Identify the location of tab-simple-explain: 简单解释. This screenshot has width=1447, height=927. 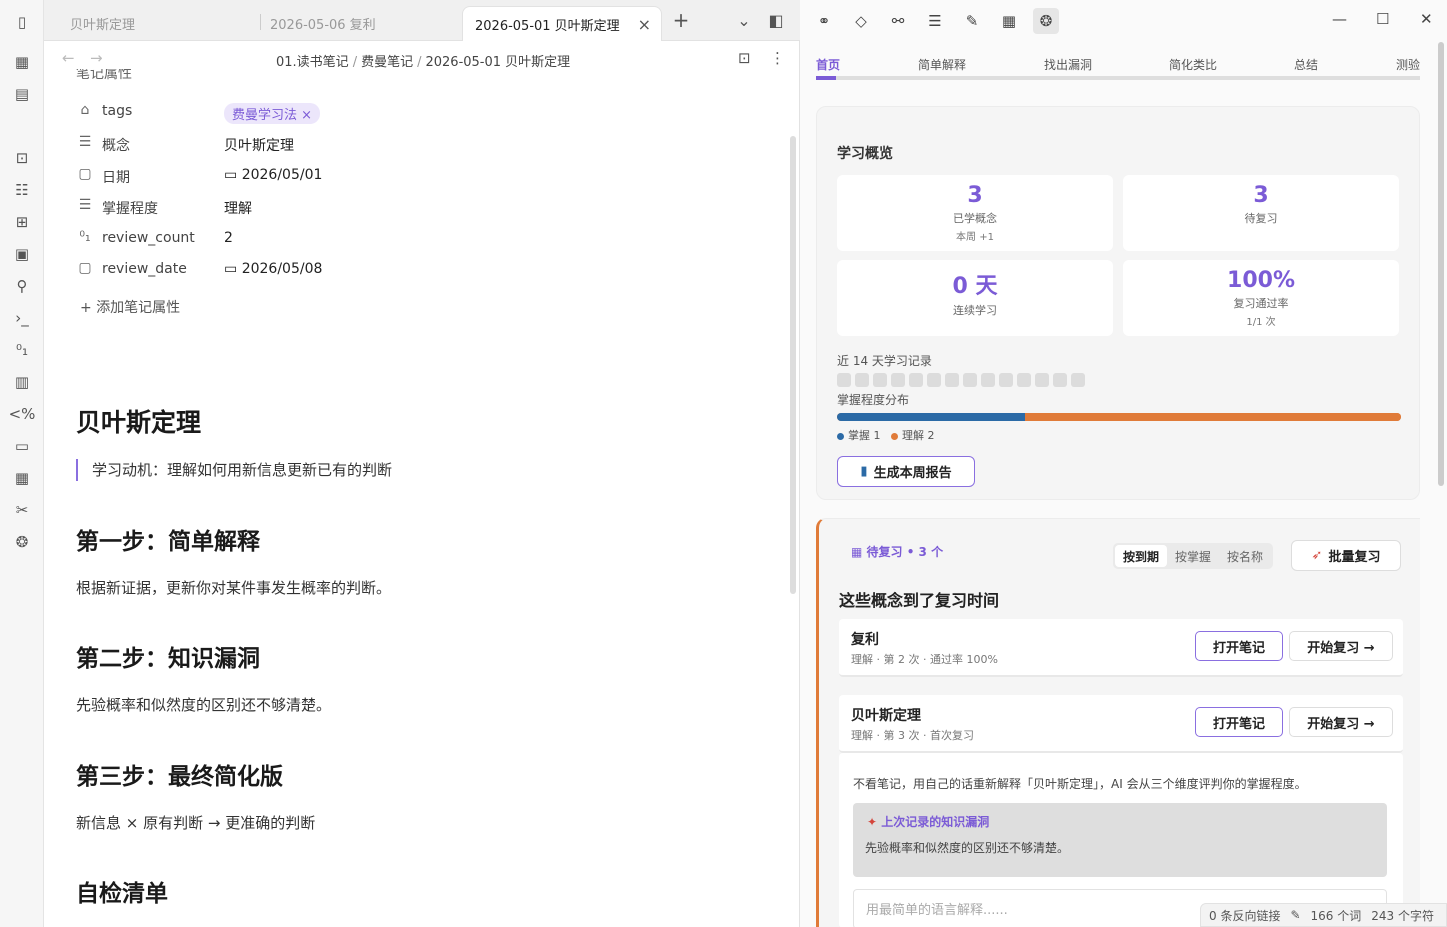
(942, 64).